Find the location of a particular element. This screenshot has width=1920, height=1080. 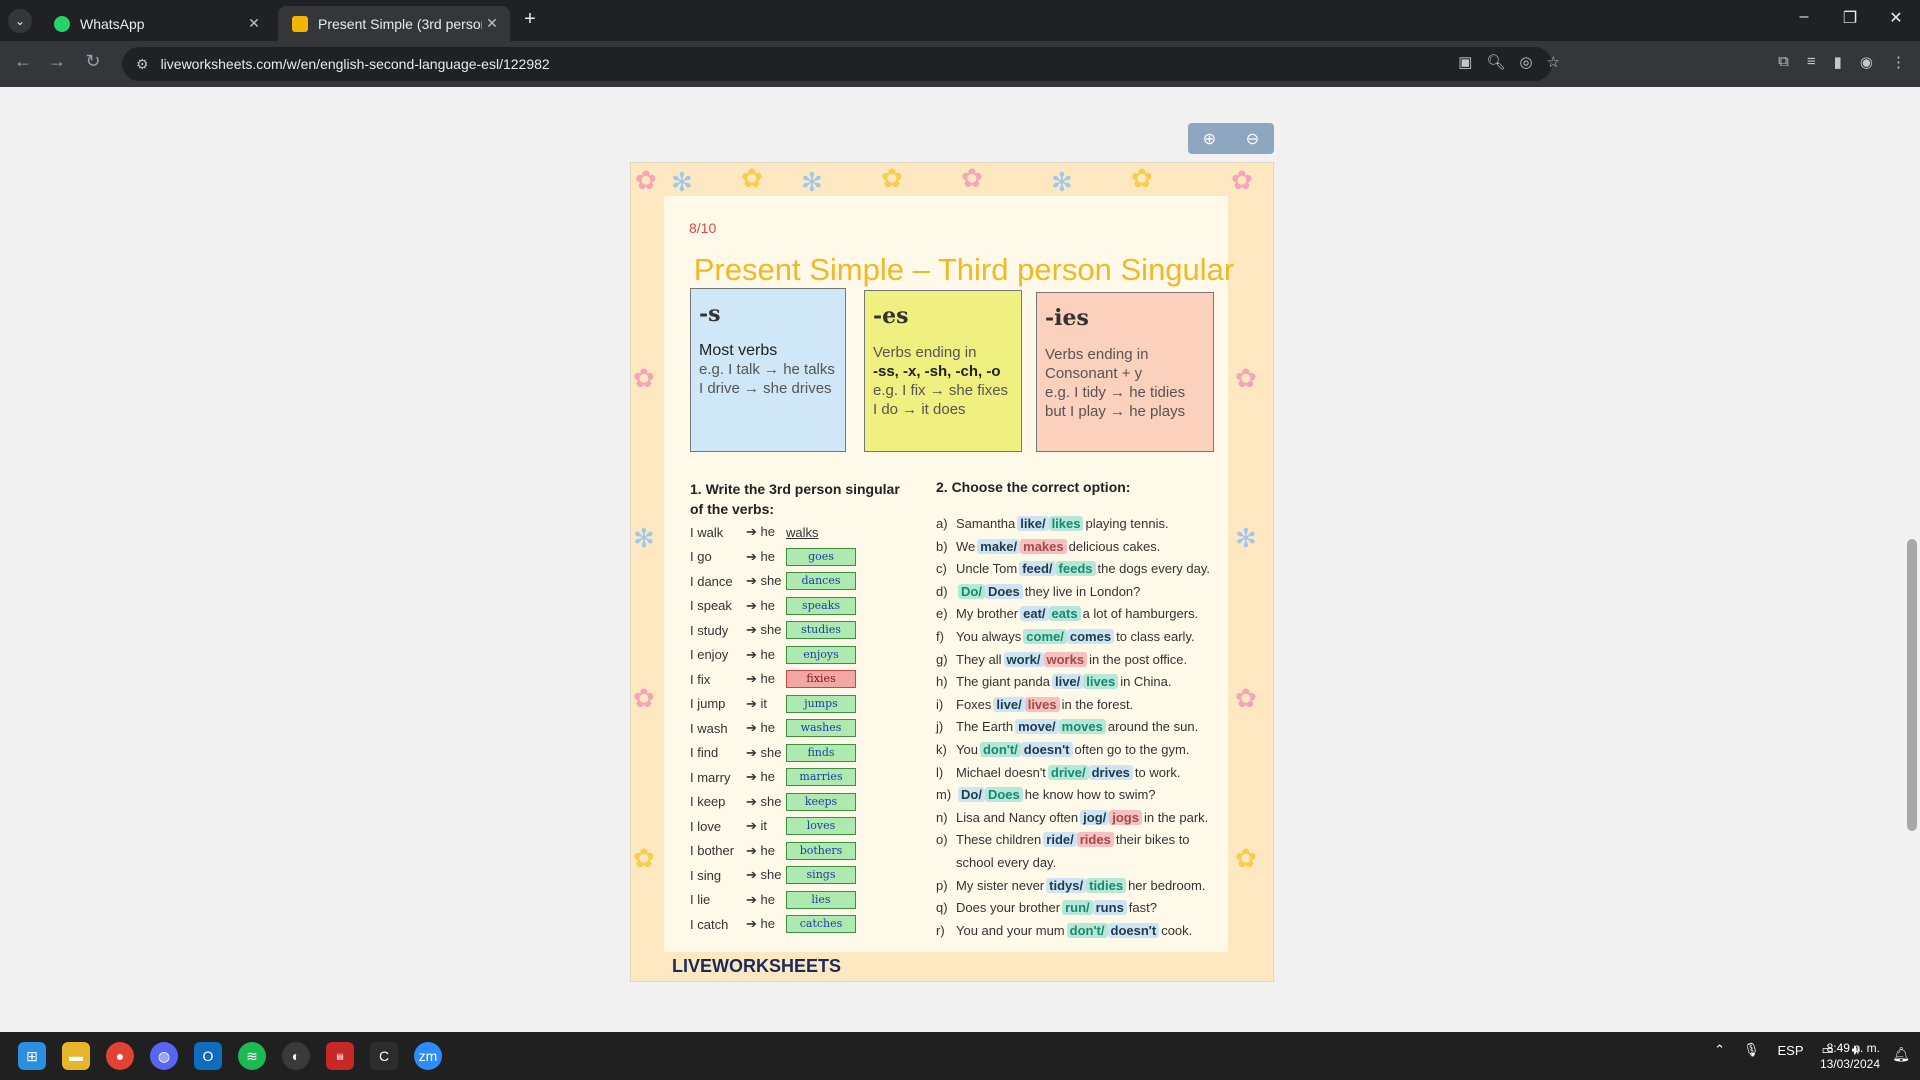

option-1: drive/ is located at coordinates (1068, 772).